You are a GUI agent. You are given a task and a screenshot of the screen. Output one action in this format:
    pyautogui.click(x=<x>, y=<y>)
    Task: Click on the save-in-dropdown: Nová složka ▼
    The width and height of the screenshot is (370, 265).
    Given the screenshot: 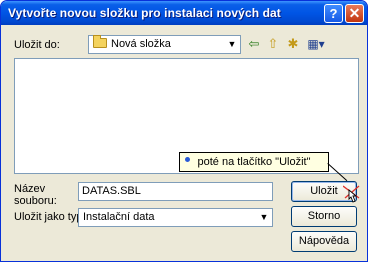 What is the action you would take?
    pyautogui.click(x=164, y=44)
    